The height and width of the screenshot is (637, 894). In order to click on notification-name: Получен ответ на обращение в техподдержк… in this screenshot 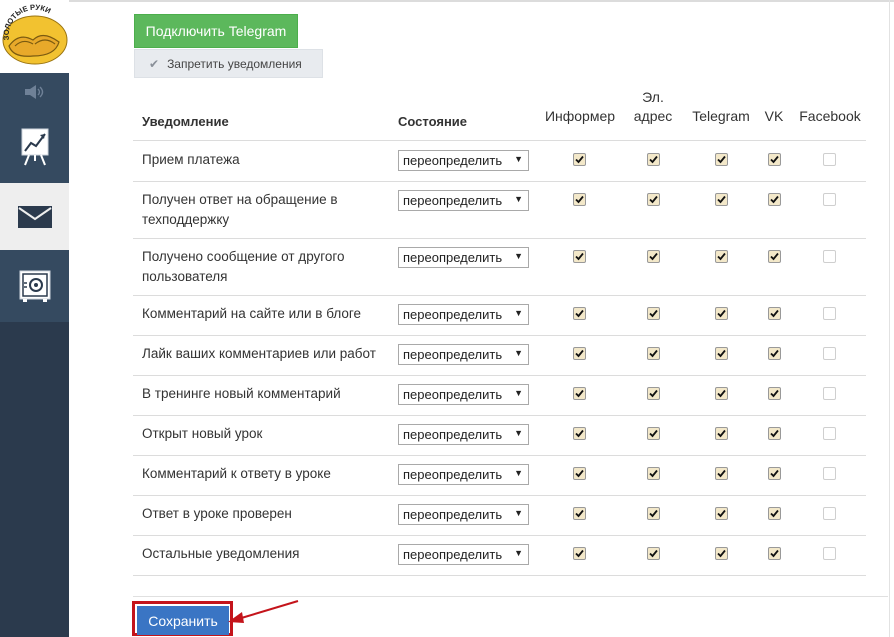, I will do `click(240, 209)`.